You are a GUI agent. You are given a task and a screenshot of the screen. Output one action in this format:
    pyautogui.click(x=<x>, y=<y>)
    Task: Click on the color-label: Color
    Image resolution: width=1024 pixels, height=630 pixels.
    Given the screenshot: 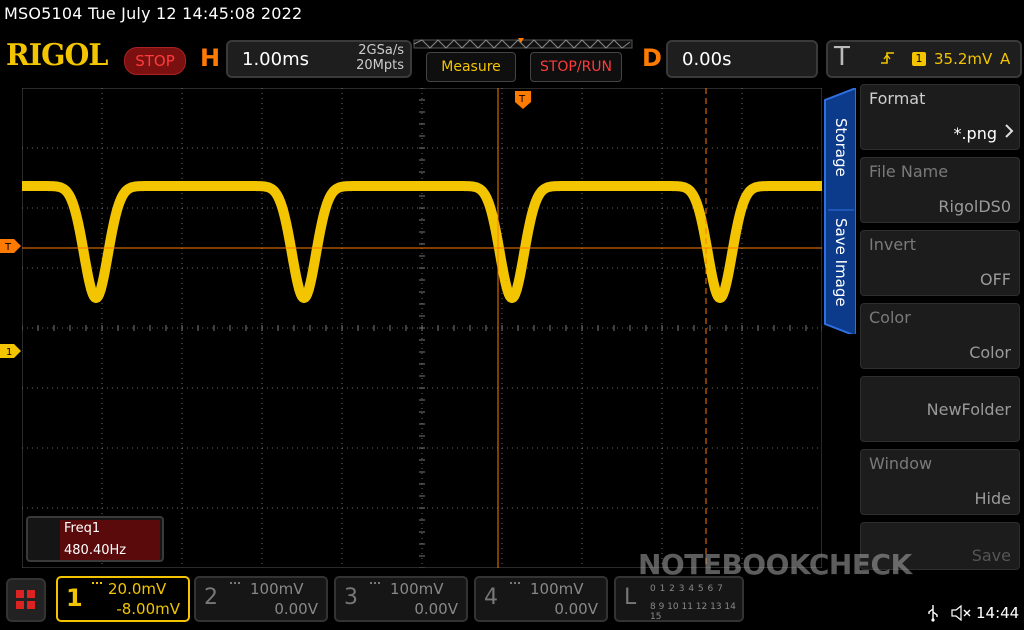 What is the action you would take?
    pyautogui.click(x=890, y=317)
    